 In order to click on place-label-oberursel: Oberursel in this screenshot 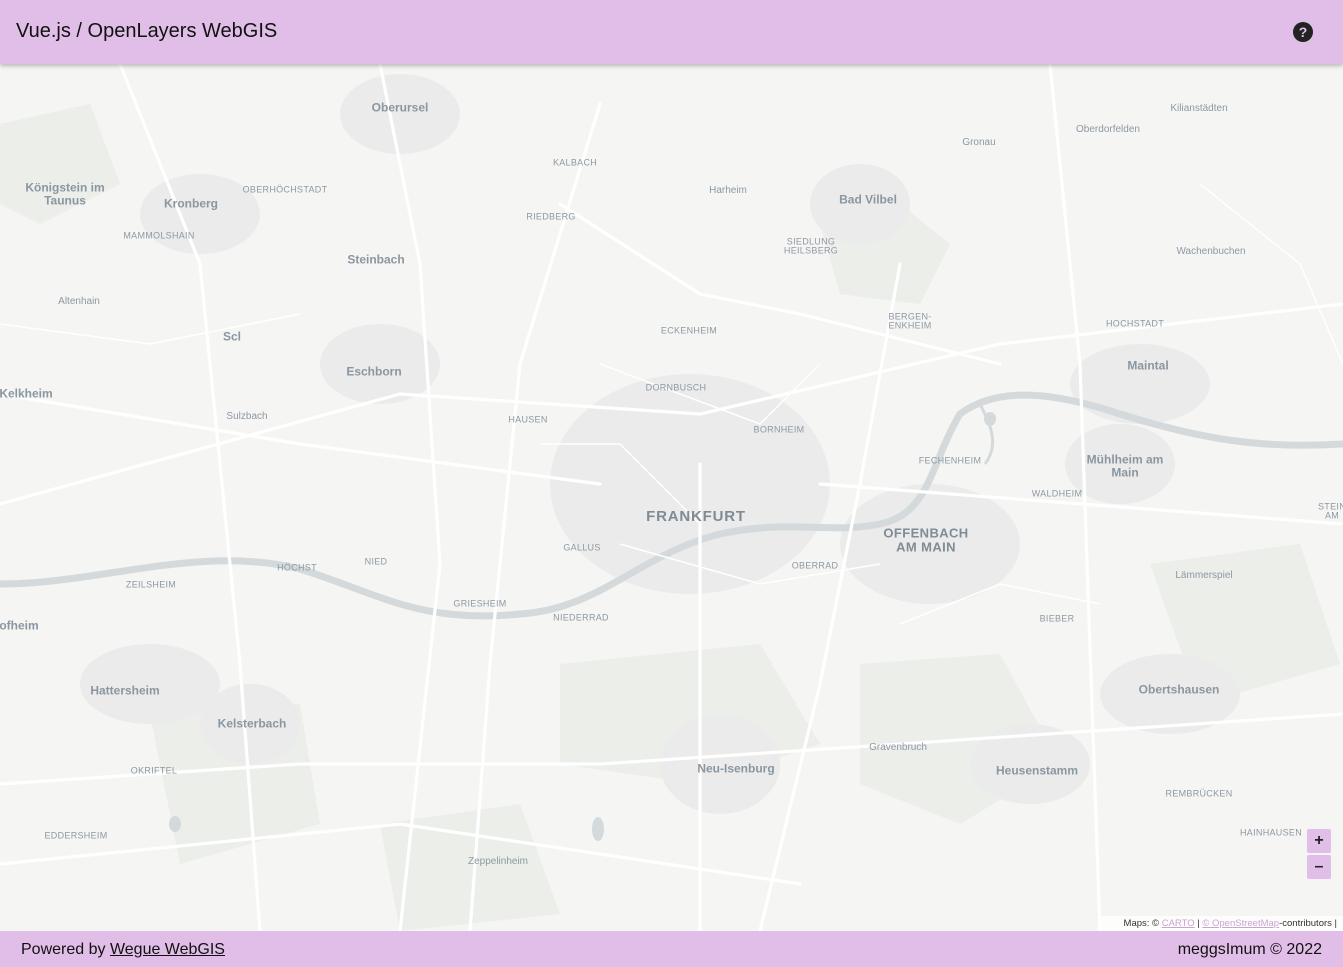, I will do `click(400, 107)`.